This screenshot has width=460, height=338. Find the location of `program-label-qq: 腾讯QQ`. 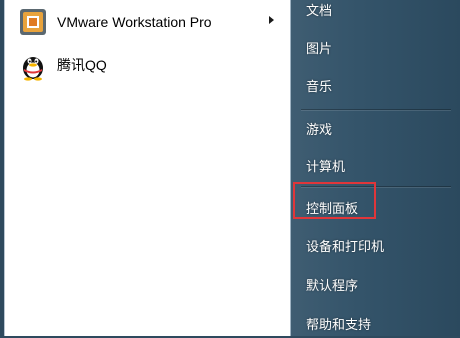

program-label-qq: 腾讯QQ is located at coordinates (82, 65).